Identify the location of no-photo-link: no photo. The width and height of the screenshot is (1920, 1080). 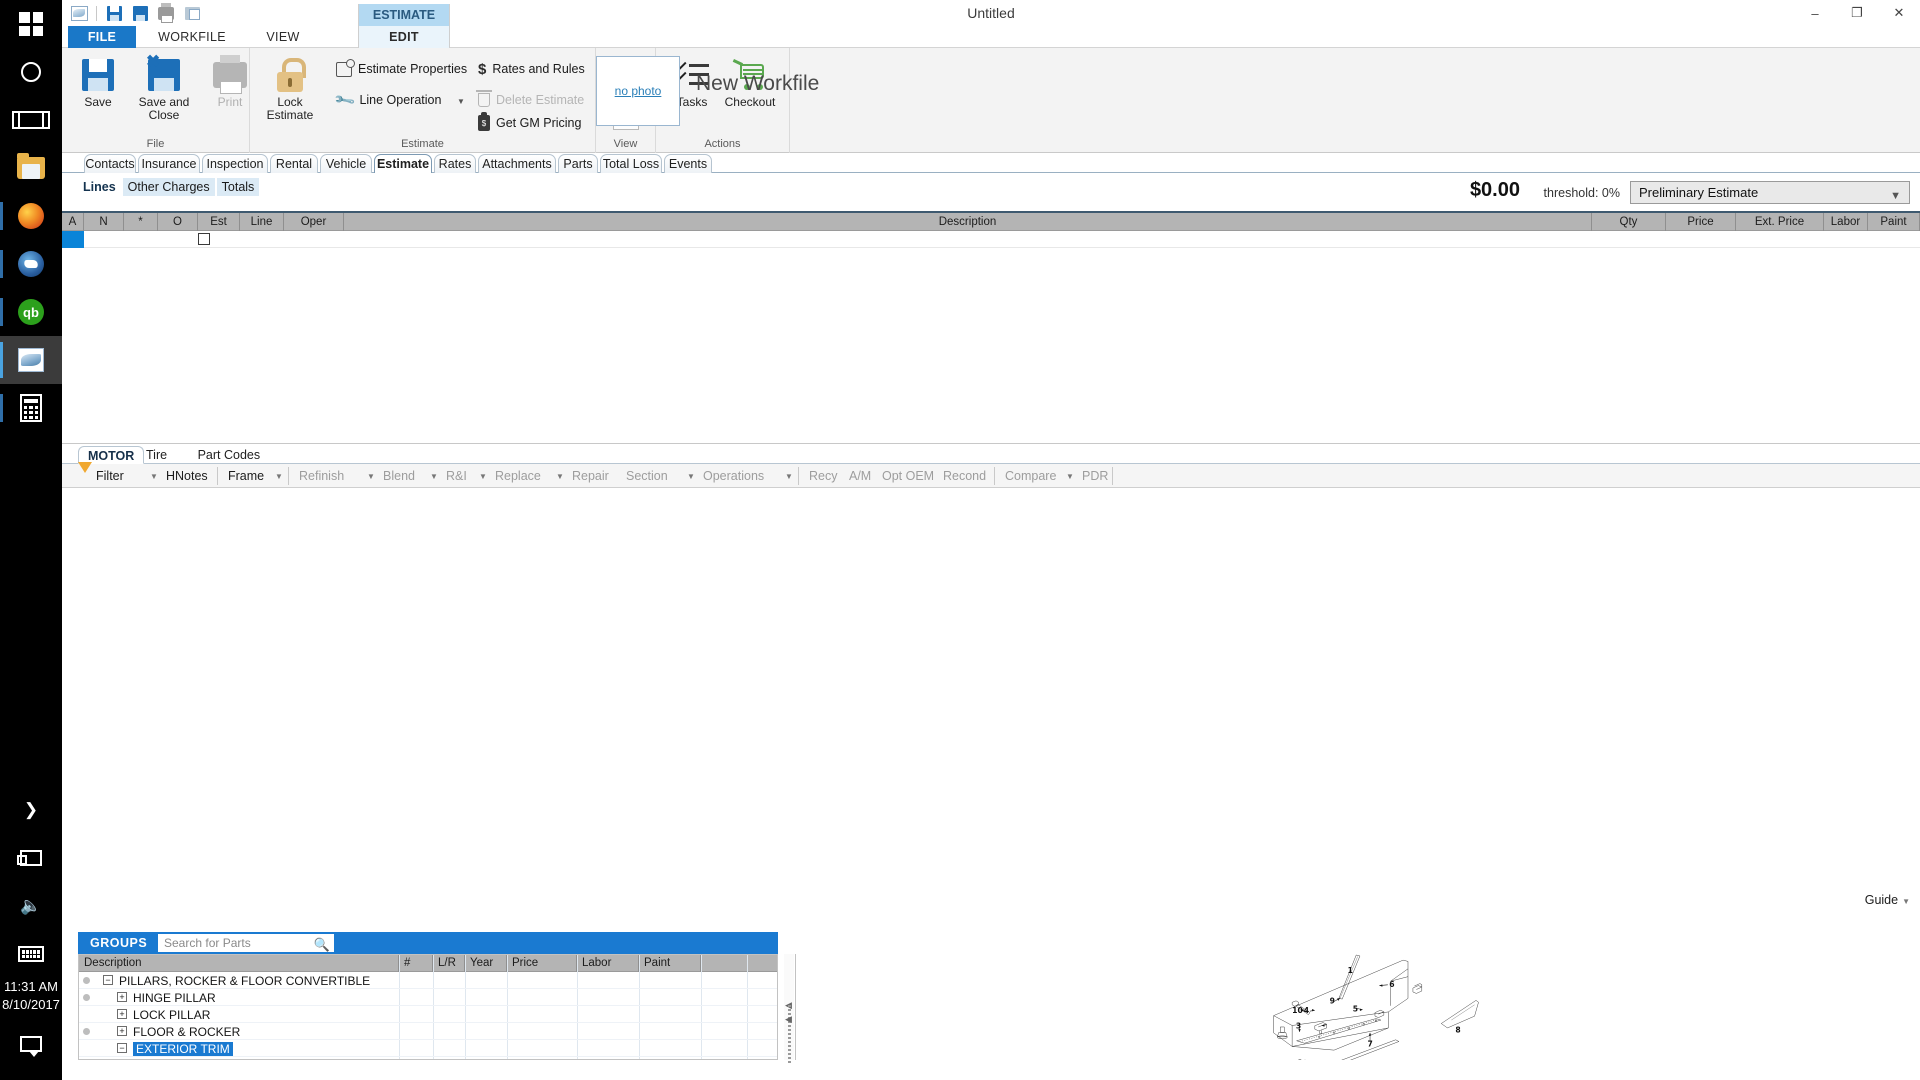
(638, 91).